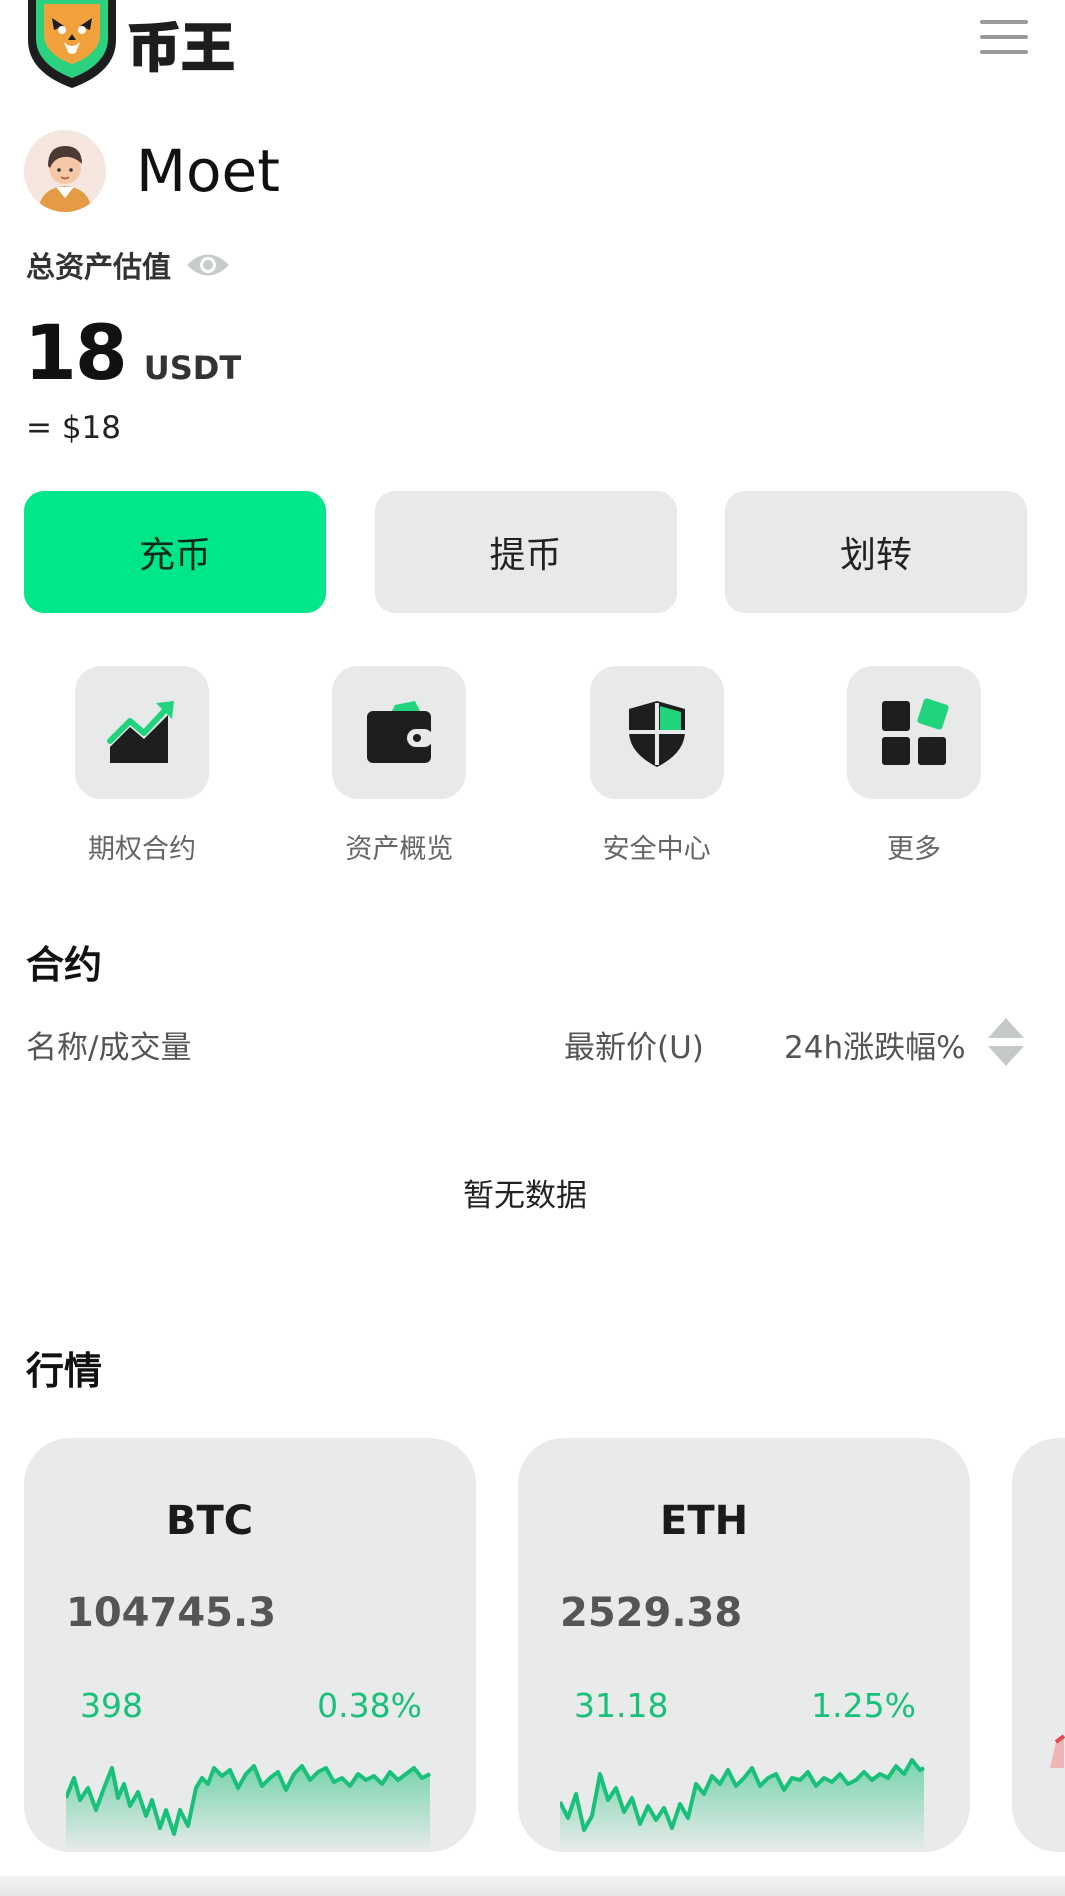 The image size is (1065, 1896). I want to click on brand-logo: 币王, so click(144, 45).